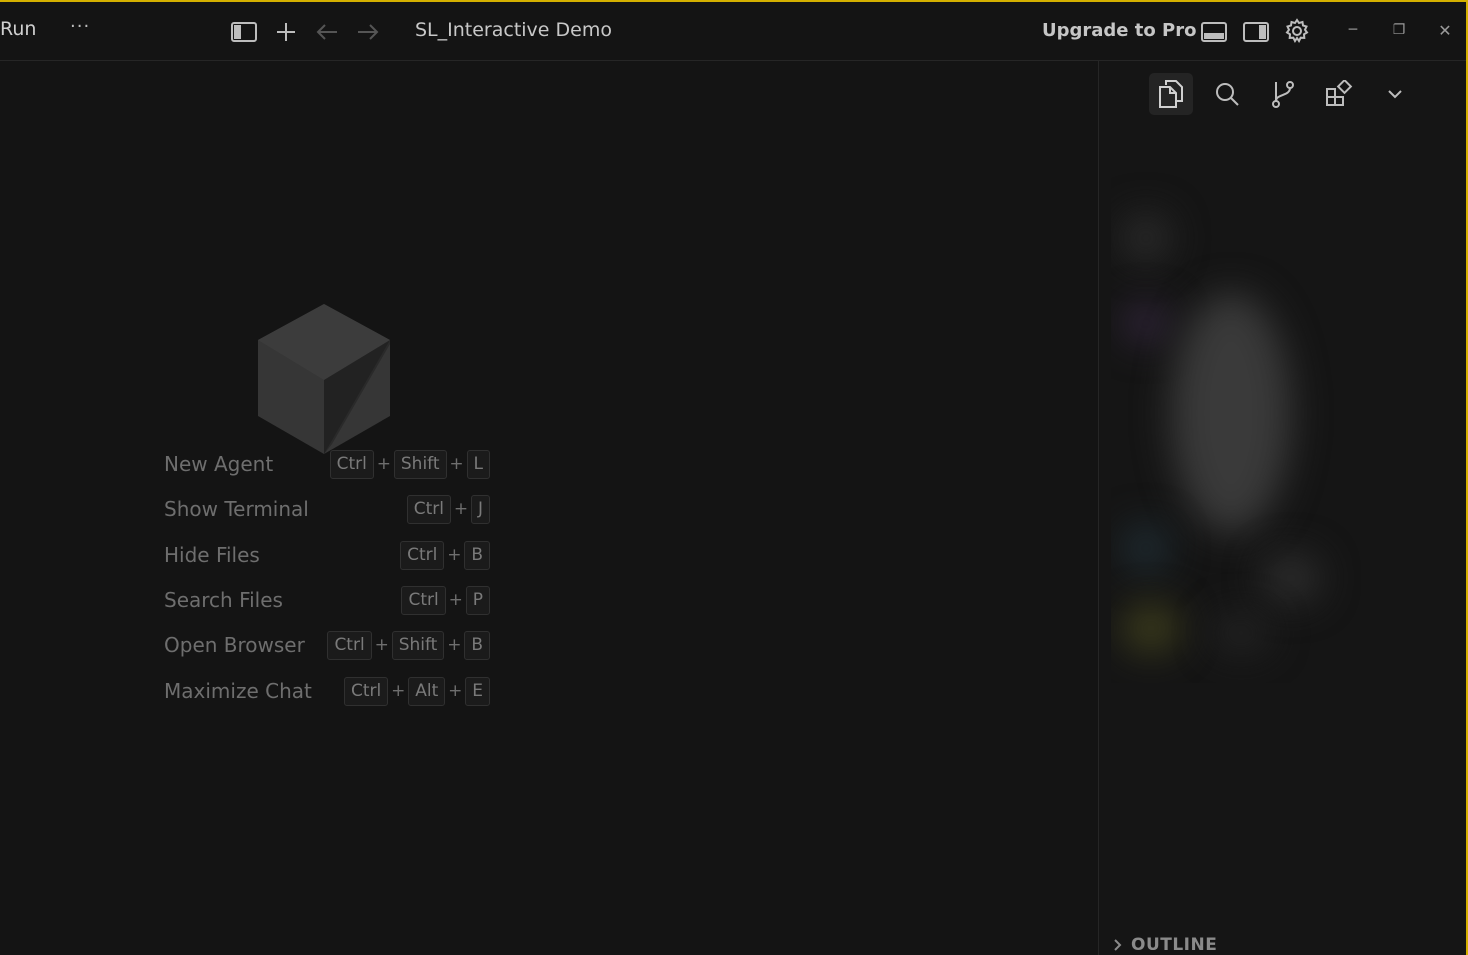 This screenshot has height=955, width=1468. Describe the element at coordinates (513, 30) in the screenshot. I see `window-title: SL_Interactive Demo` at that location.